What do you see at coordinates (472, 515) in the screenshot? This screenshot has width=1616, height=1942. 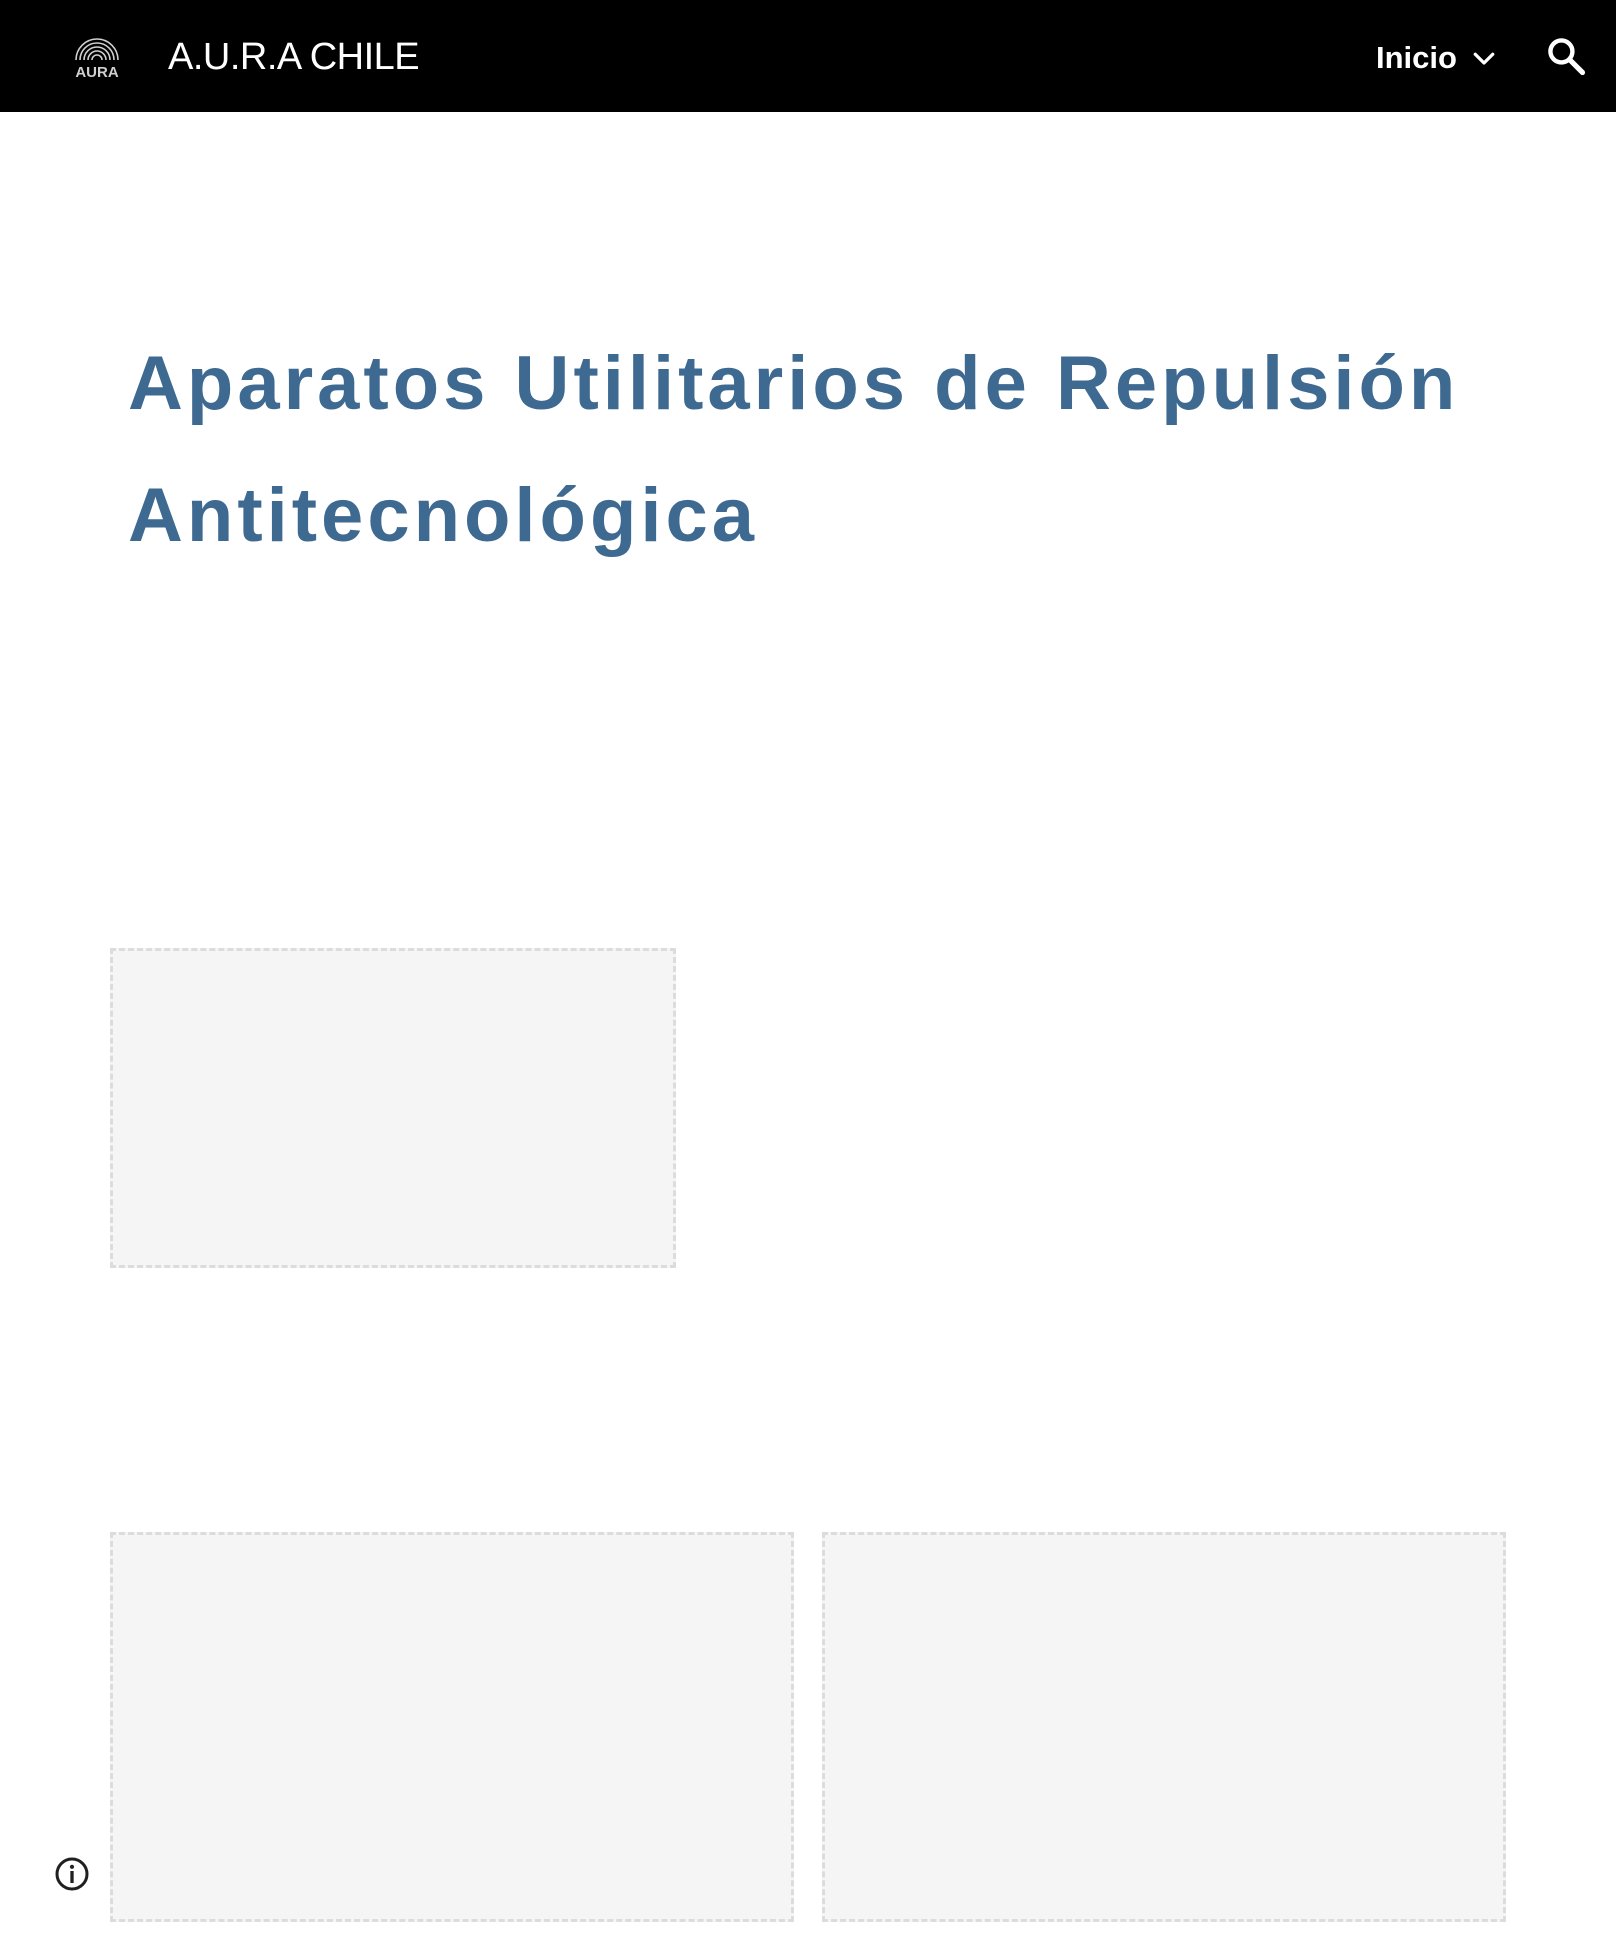 I see `heading-word: ntitecnológica` at bounding box center [472, 515].